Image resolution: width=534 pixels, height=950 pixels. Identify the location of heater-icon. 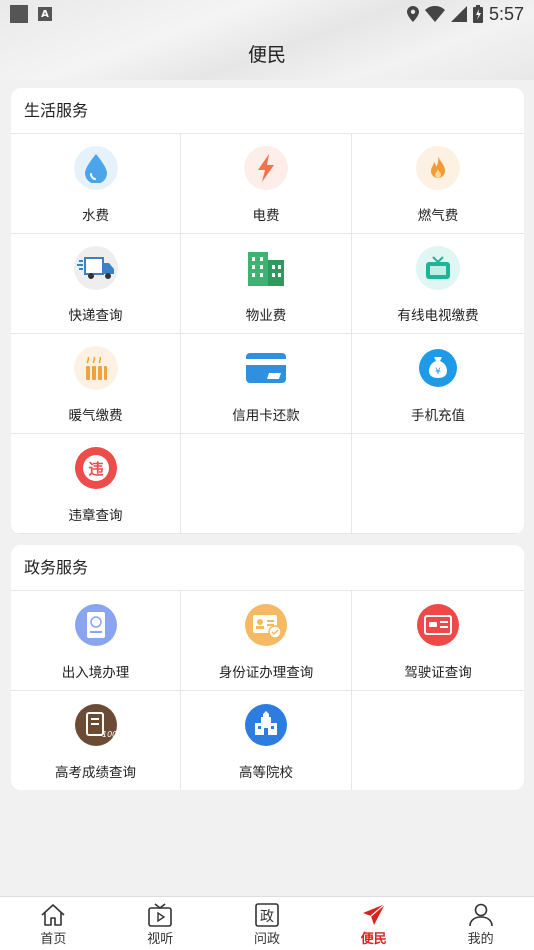
(95, 368).